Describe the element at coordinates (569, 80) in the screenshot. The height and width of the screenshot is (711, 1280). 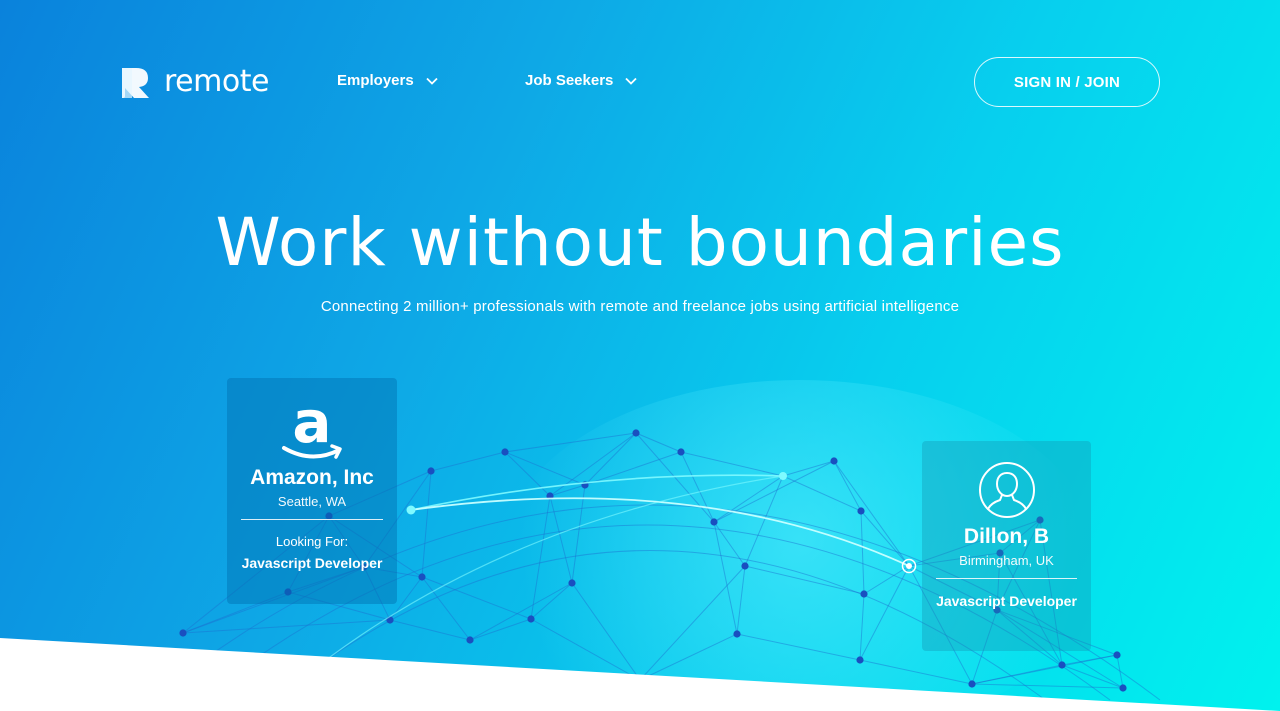
I see `nav-job-seekers-label: Job Seekers` at that location.